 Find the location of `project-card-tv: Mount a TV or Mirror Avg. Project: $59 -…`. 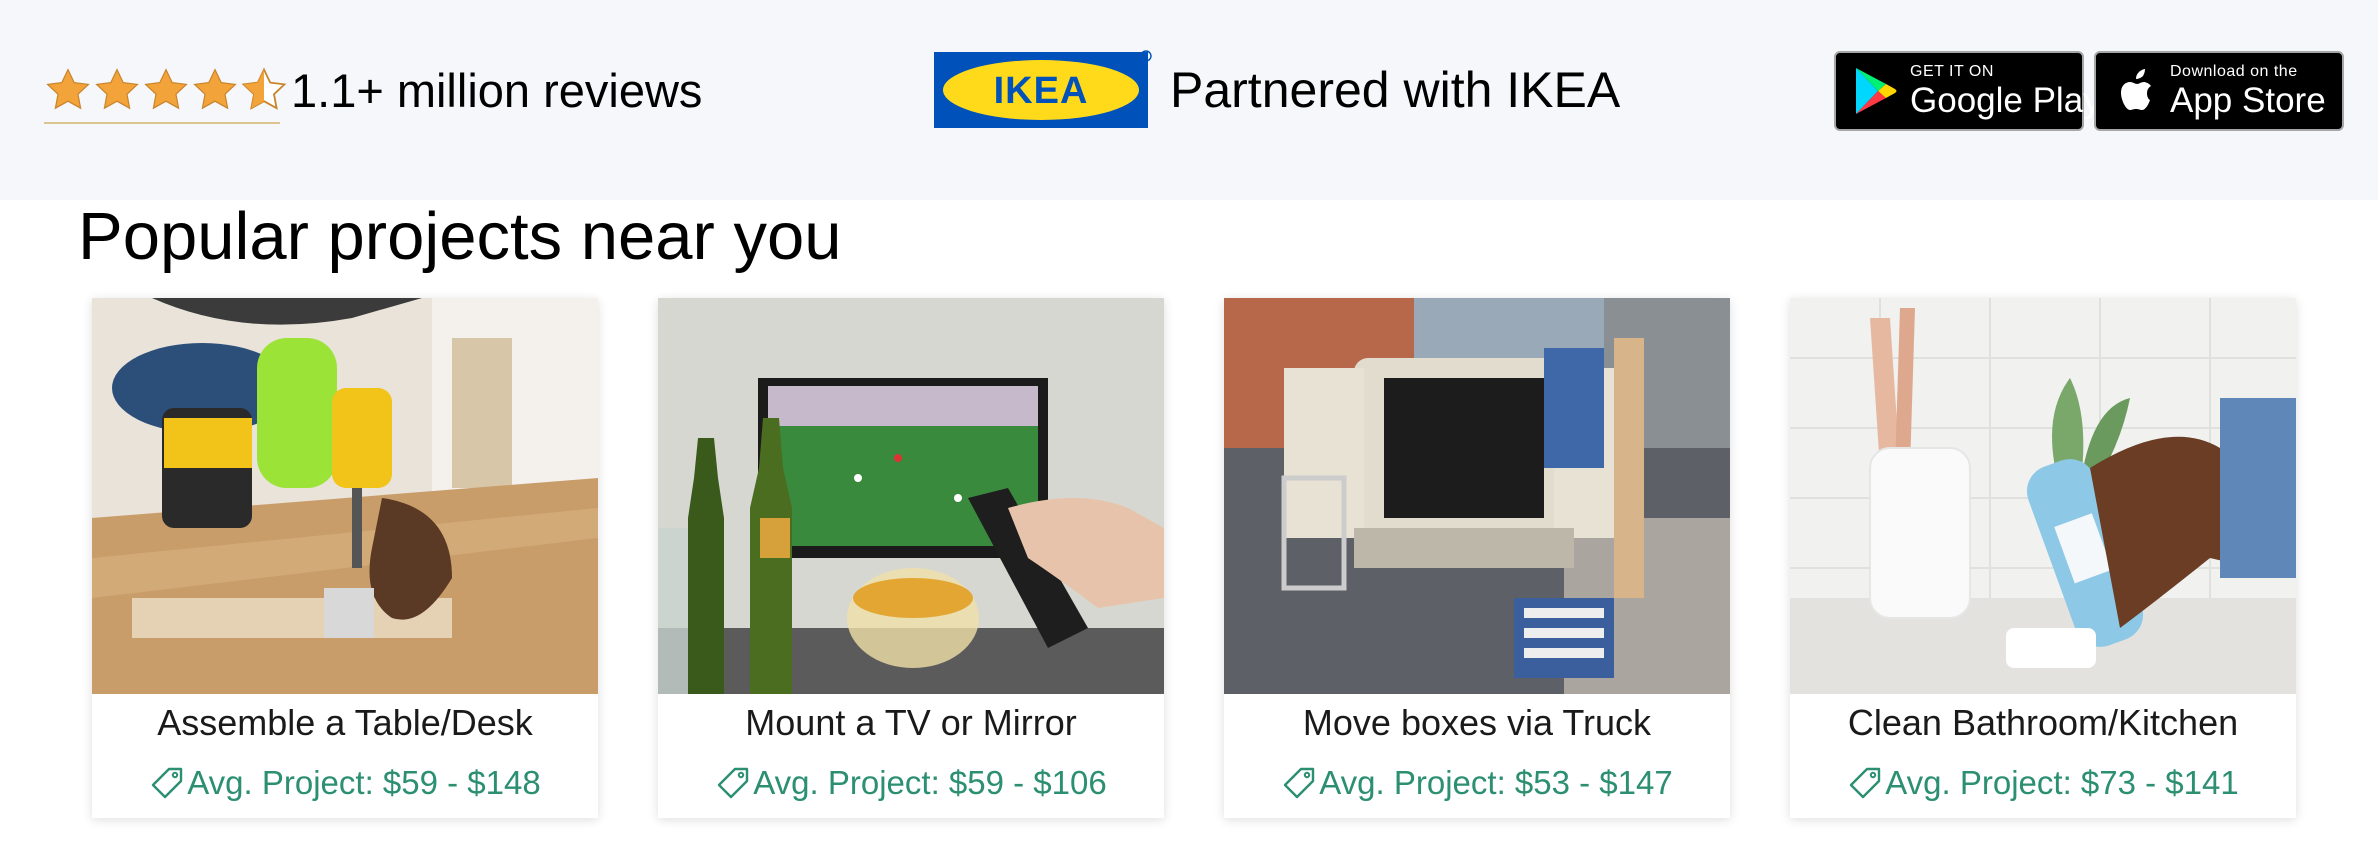

project-card-tv: Mount a TV or Mirror Avg. Project: $59 -… is located at coordinates (911, 558).